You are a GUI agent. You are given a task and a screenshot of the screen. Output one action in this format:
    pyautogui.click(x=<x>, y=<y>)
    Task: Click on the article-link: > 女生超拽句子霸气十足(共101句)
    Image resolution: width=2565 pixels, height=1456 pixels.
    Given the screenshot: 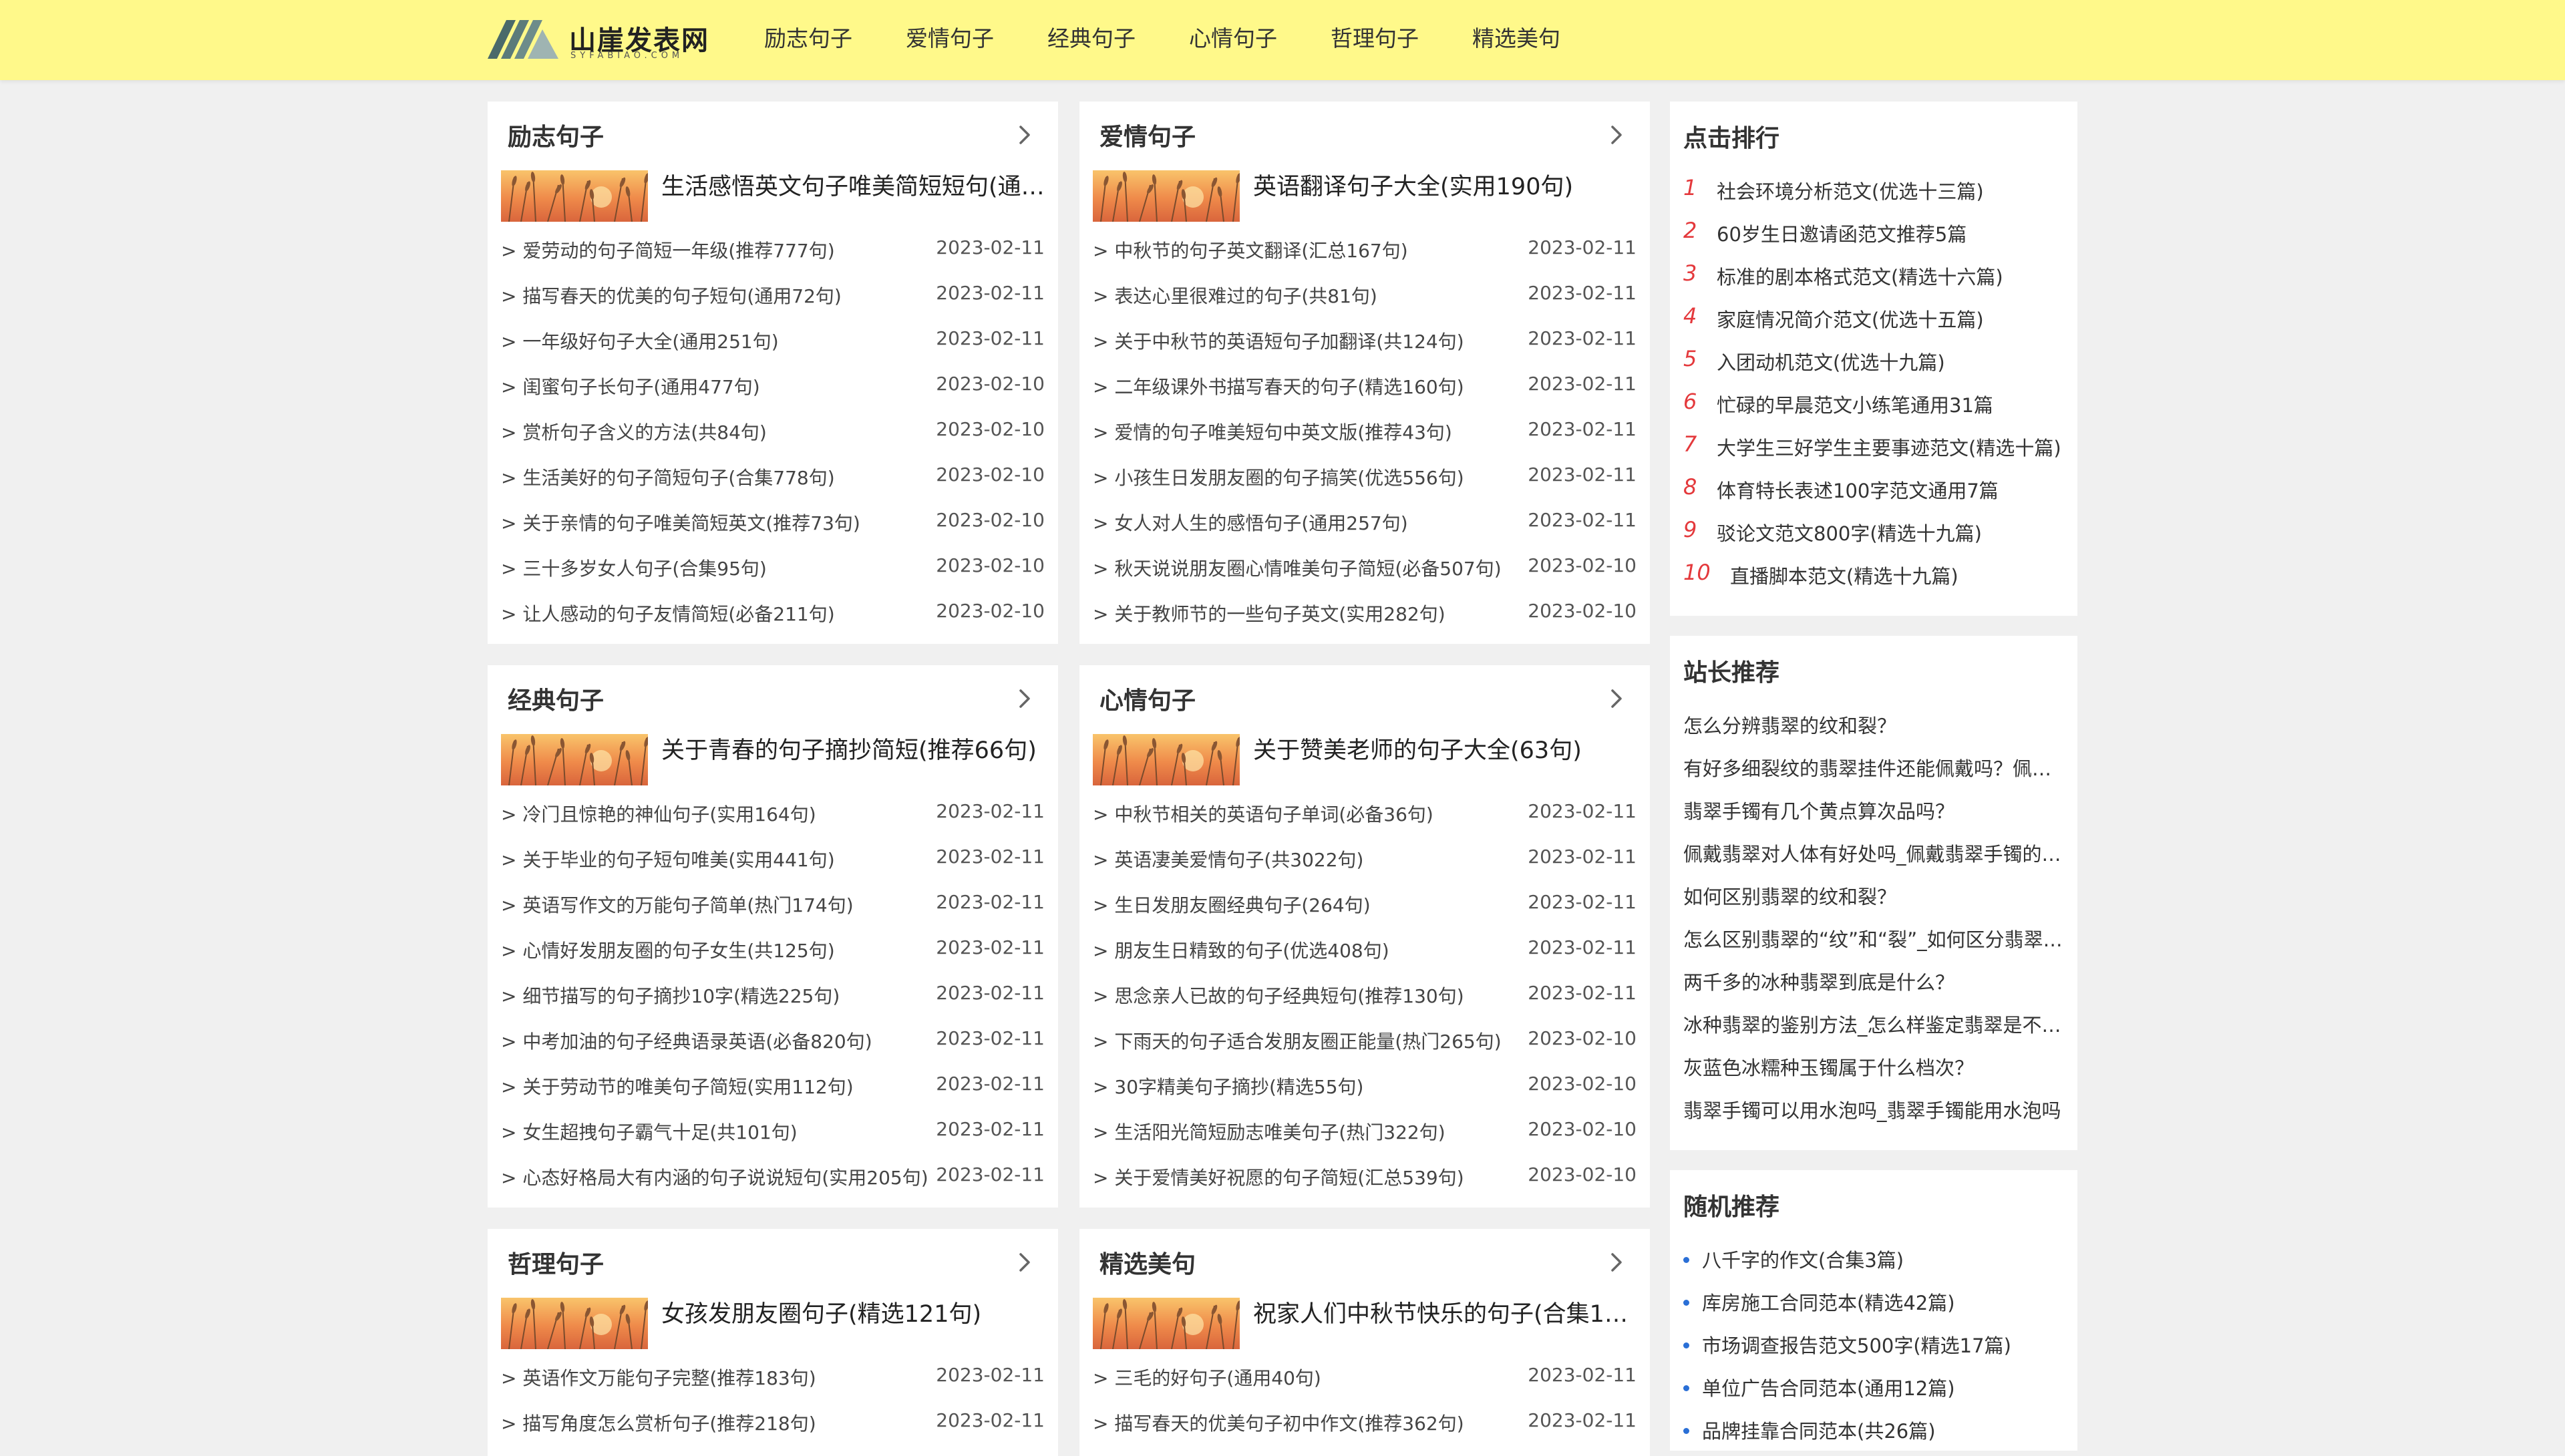 What is the action you would take?
    pyautogui.click(x=649, y=1131)
    